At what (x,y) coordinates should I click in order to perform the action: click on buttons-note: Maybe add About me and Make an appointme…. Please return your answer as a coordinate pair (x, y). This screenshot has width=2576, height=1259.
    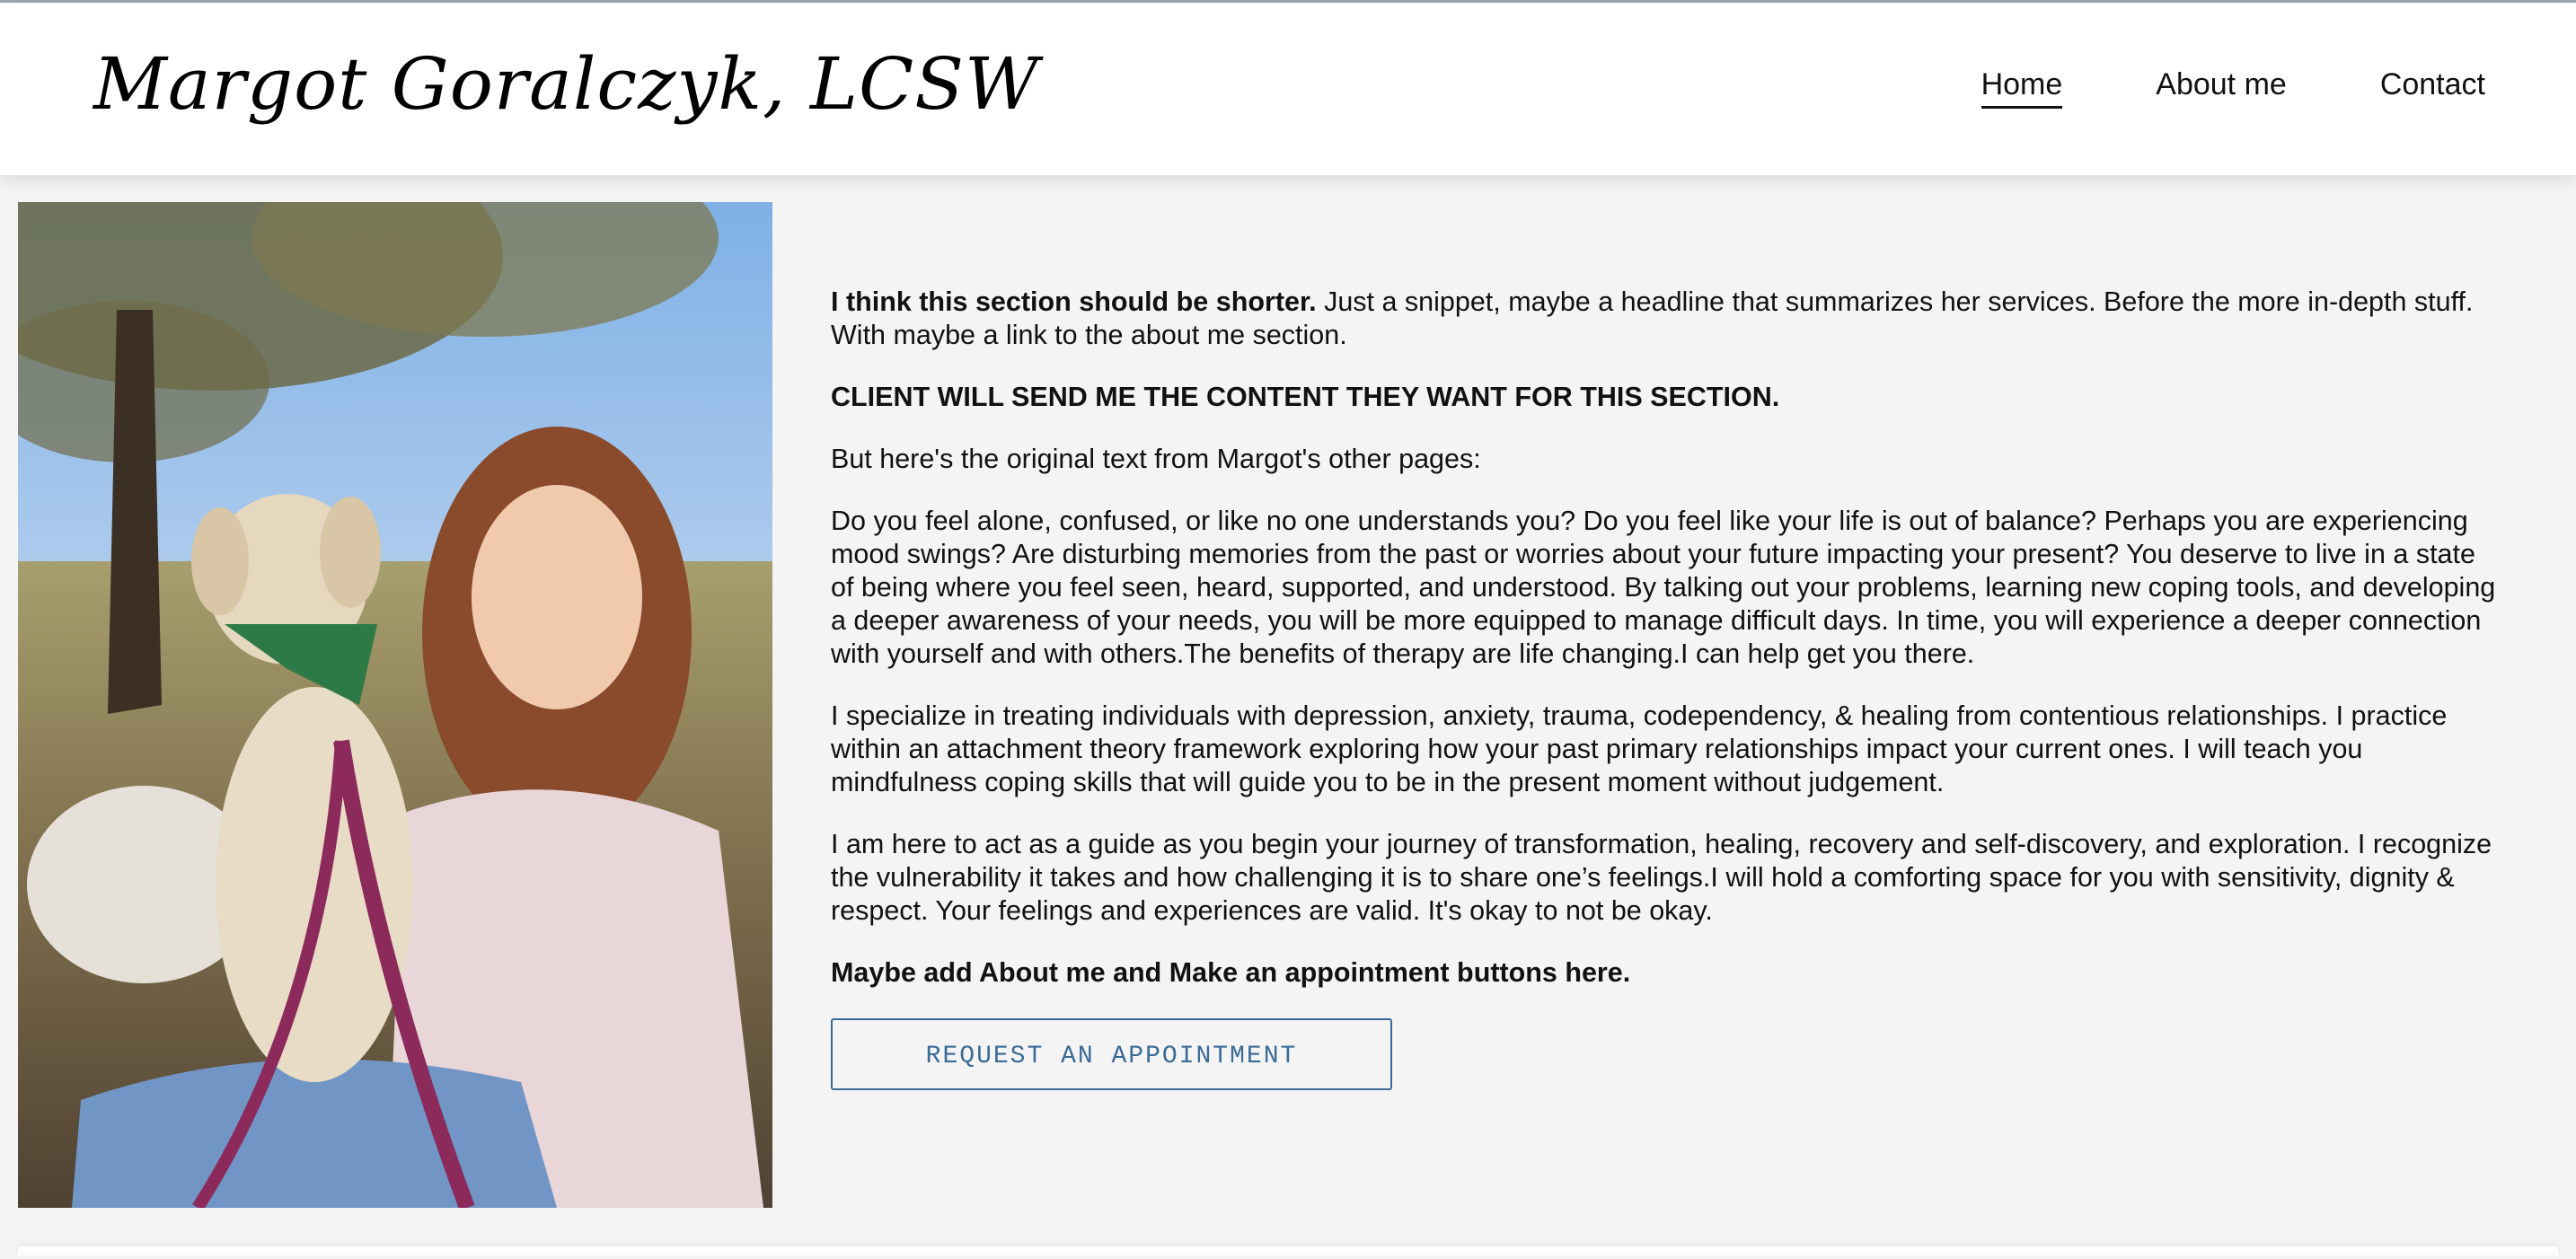
    Looking at the image, I should click on (1664, 973).